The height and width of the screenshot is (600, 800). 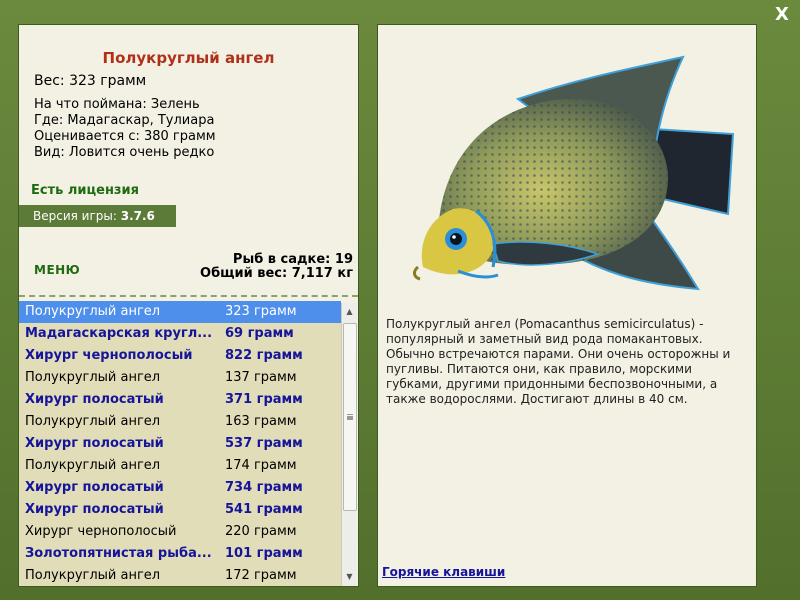 I want to click on fish-title: Полукруглый ангел, so click(x=188, y=58).